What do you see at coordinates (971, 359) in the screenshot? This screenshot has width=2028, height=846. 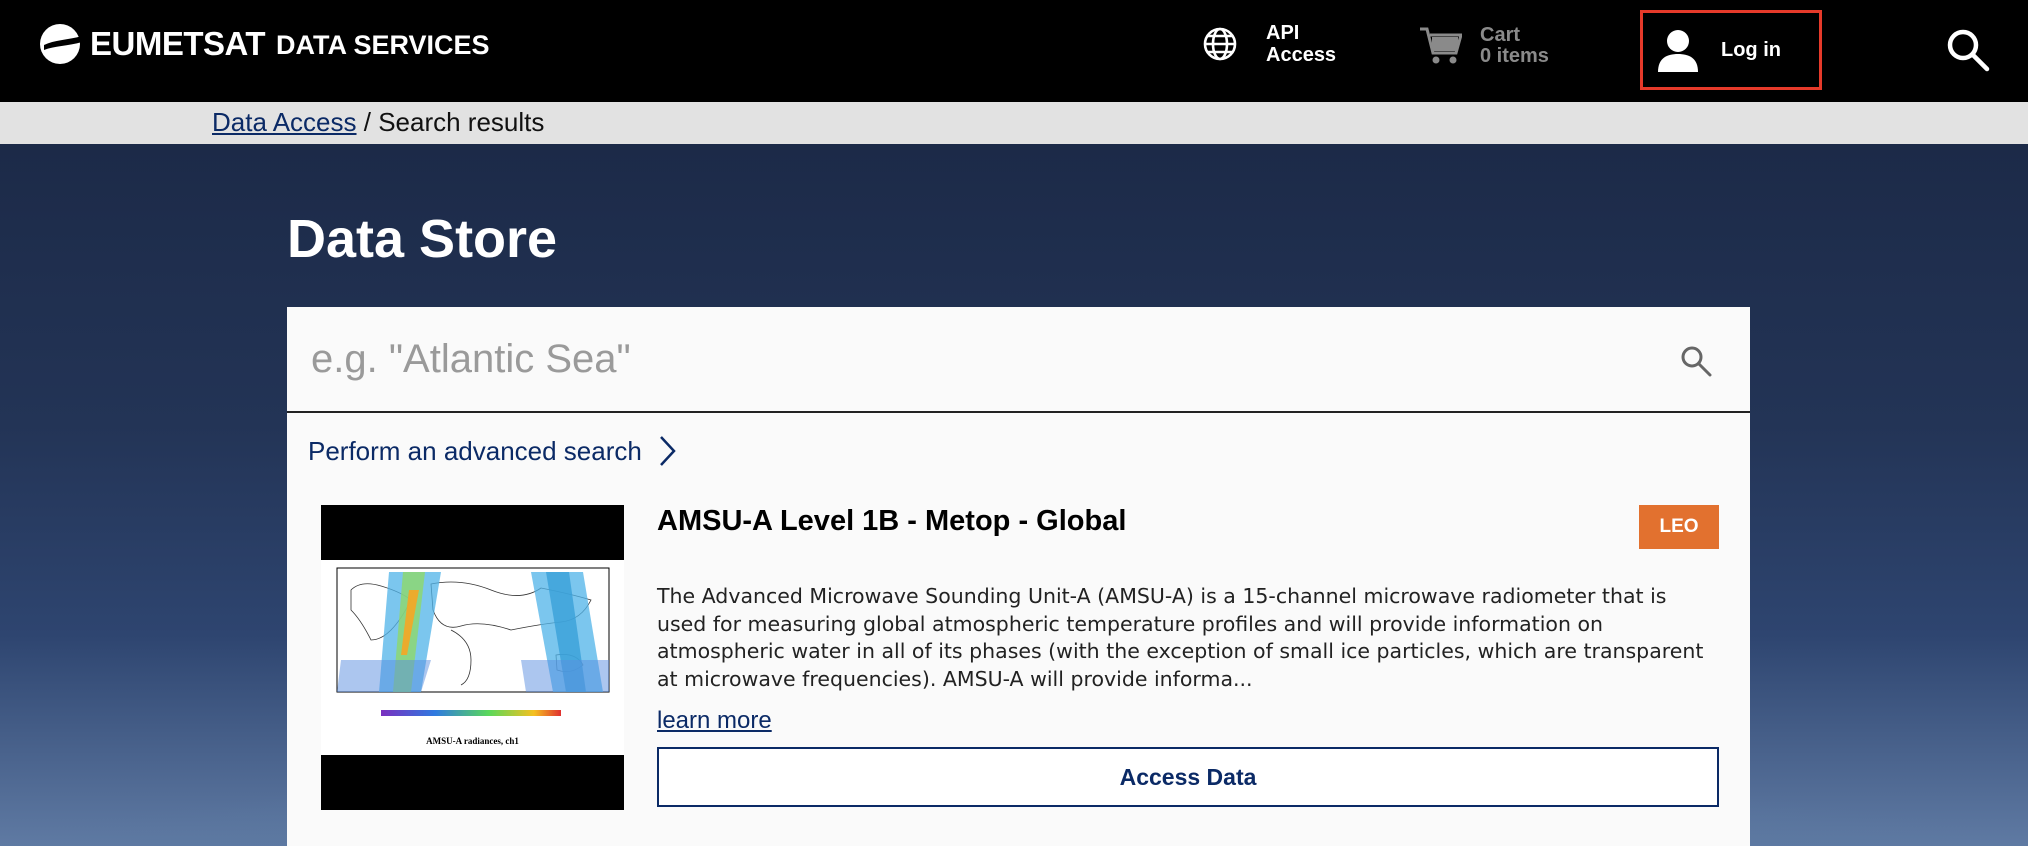 I see `search-input` at bounding box center [971, 359].